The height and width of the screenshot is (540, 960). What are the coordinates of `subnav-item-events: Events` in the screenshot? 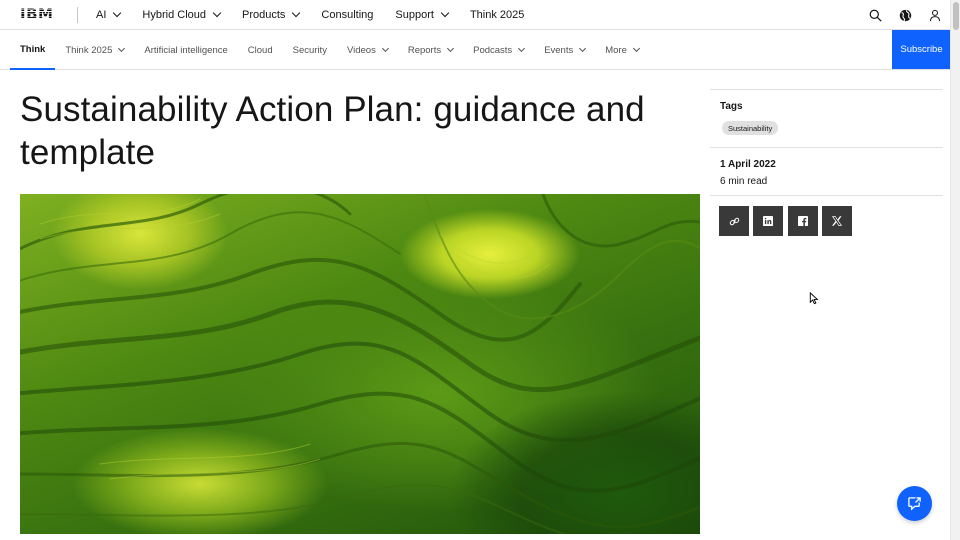 It's located at (564, 50).